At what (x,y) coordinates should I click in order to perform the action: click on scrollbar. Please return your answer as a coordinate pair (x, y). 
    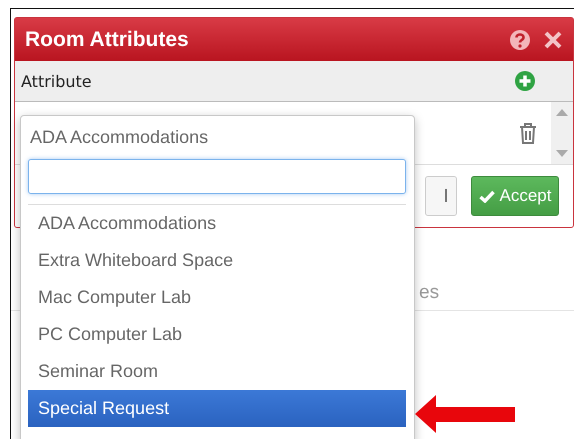
    Looking at the image, I should click on (562, 133).